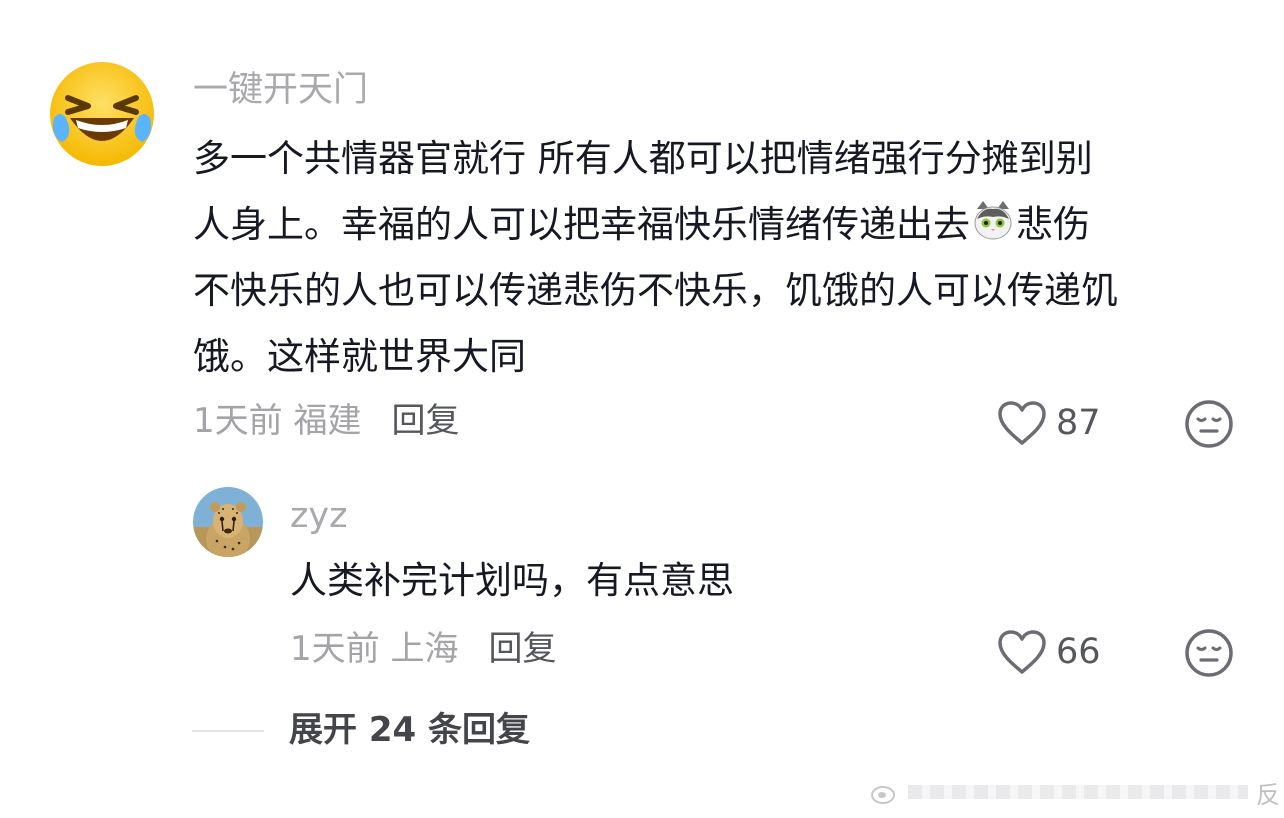 This screenshot has height=818, width=1284. What do you see at coordinates (1048, 652) in the screenshot?
I see `reply-like-button: 66` at bounding box center [1048, 652].